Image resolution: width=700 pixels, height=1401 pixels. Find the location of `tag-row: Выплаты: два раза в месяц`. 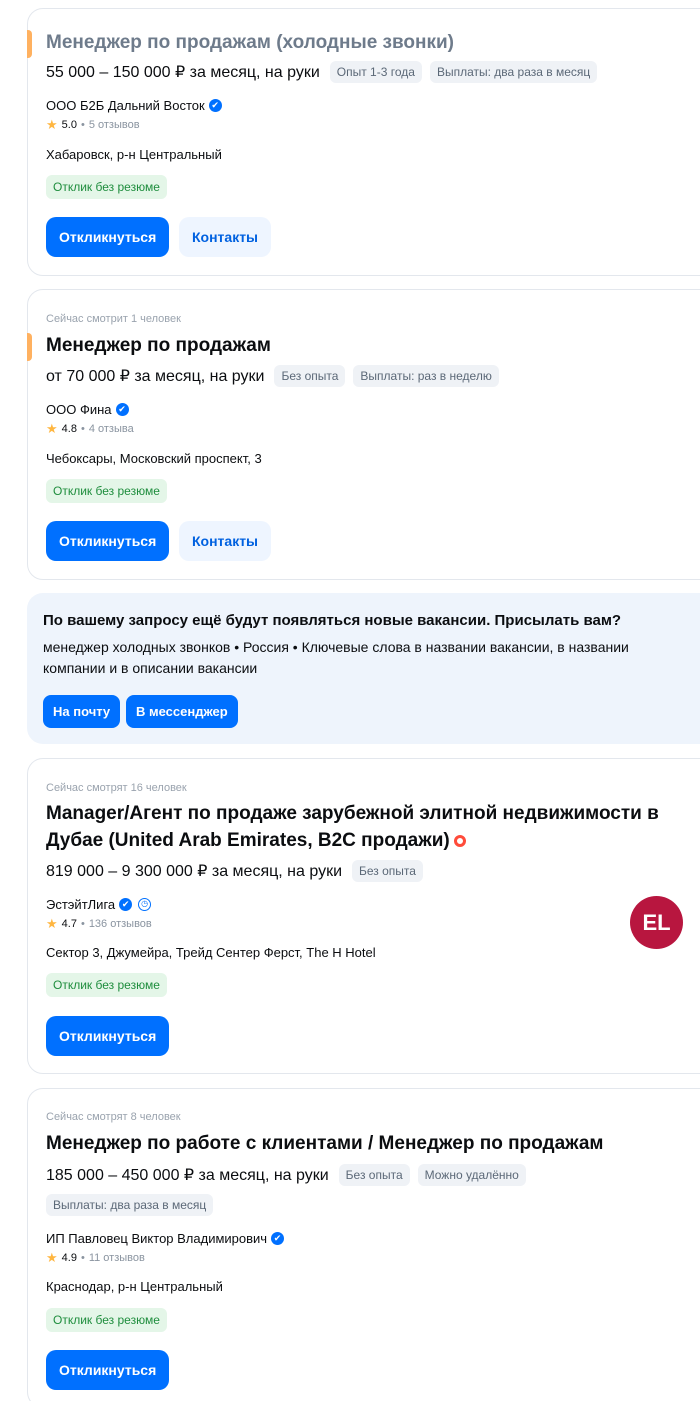

tag-row: Выплаты: два раза в месяц is located at coordinates (130, 1205).